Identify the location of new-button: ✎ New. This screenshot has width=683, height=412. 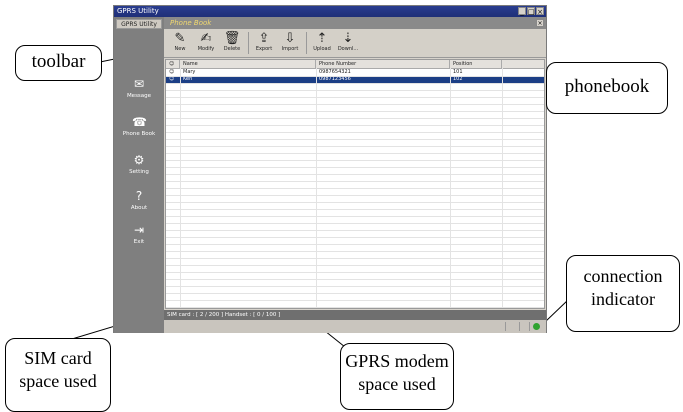
(180, 43).